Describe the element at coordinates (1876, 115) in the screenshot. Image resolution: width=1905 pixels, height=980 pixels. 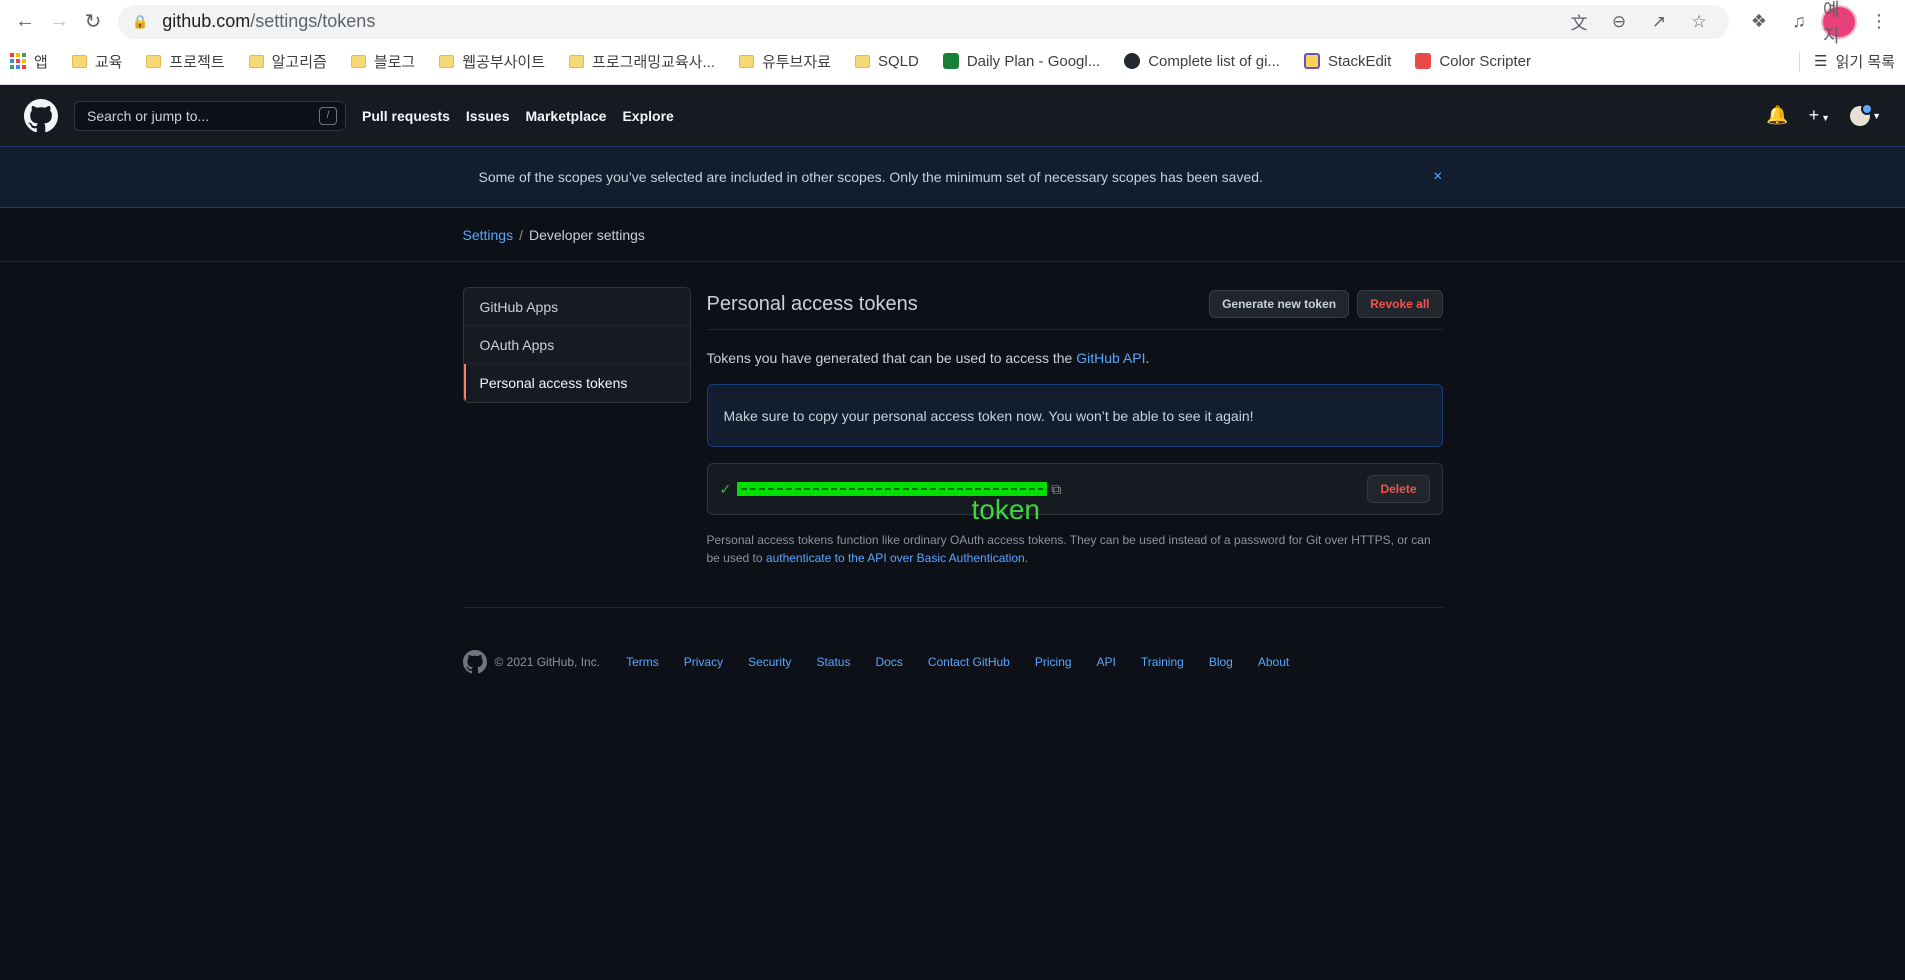
I see `chevron-down-icon: ▼` at that location.